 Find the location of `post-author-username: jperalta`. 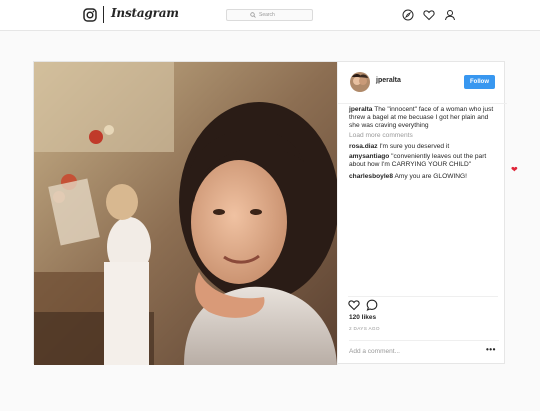

post-author-username: jperalta is located at coordinates (388, 80).